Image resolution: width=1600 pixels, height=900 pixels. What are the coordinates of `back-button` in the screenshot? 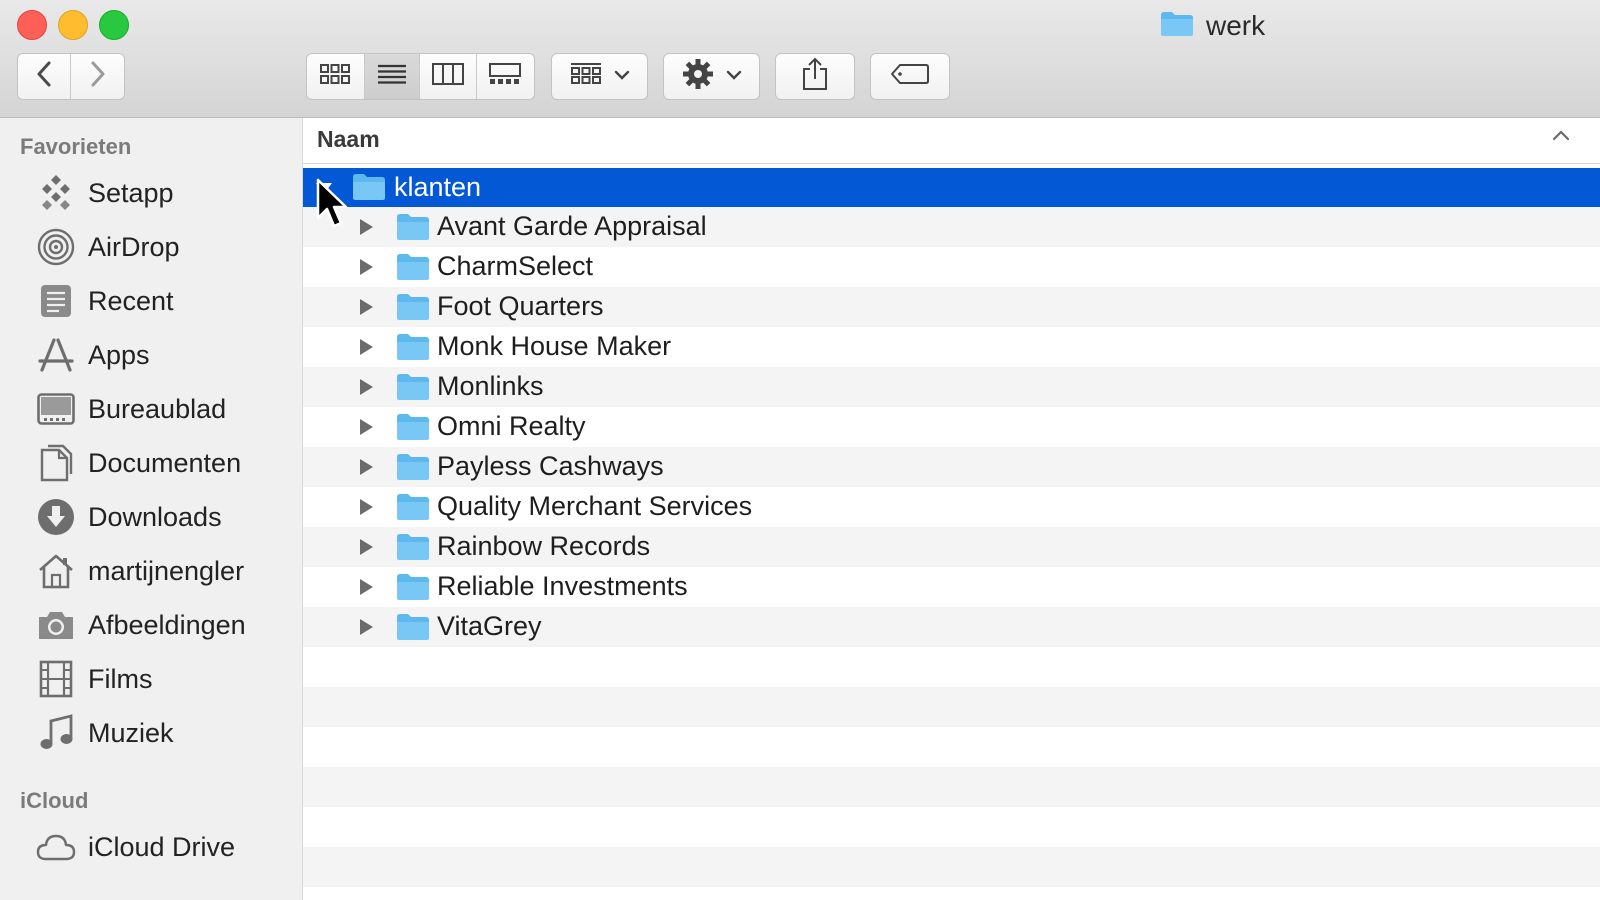 It's located at (45, 76).